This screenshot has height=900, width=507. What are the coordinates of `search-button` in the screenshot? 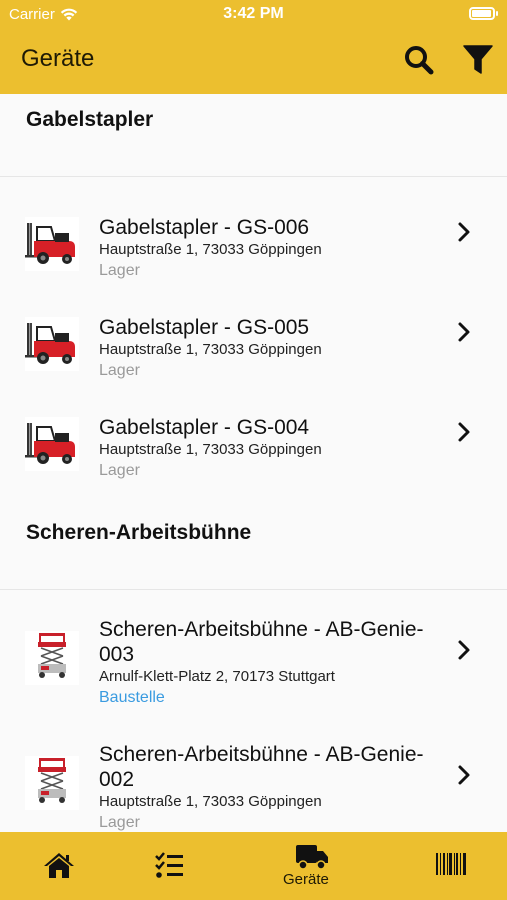 It's located at (419, 60).